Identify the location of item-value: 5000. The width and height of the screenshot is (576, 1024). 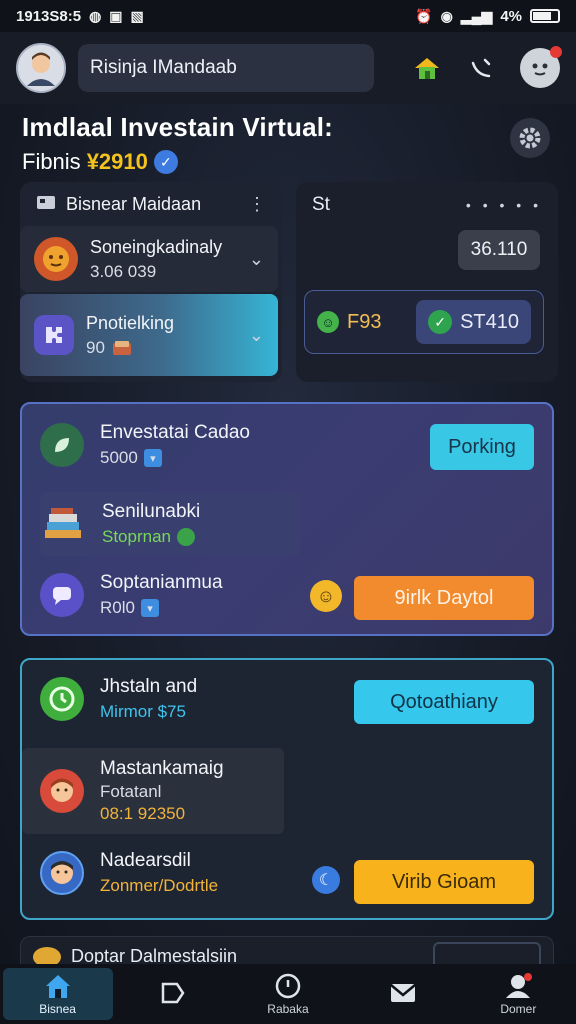
(119, 457).